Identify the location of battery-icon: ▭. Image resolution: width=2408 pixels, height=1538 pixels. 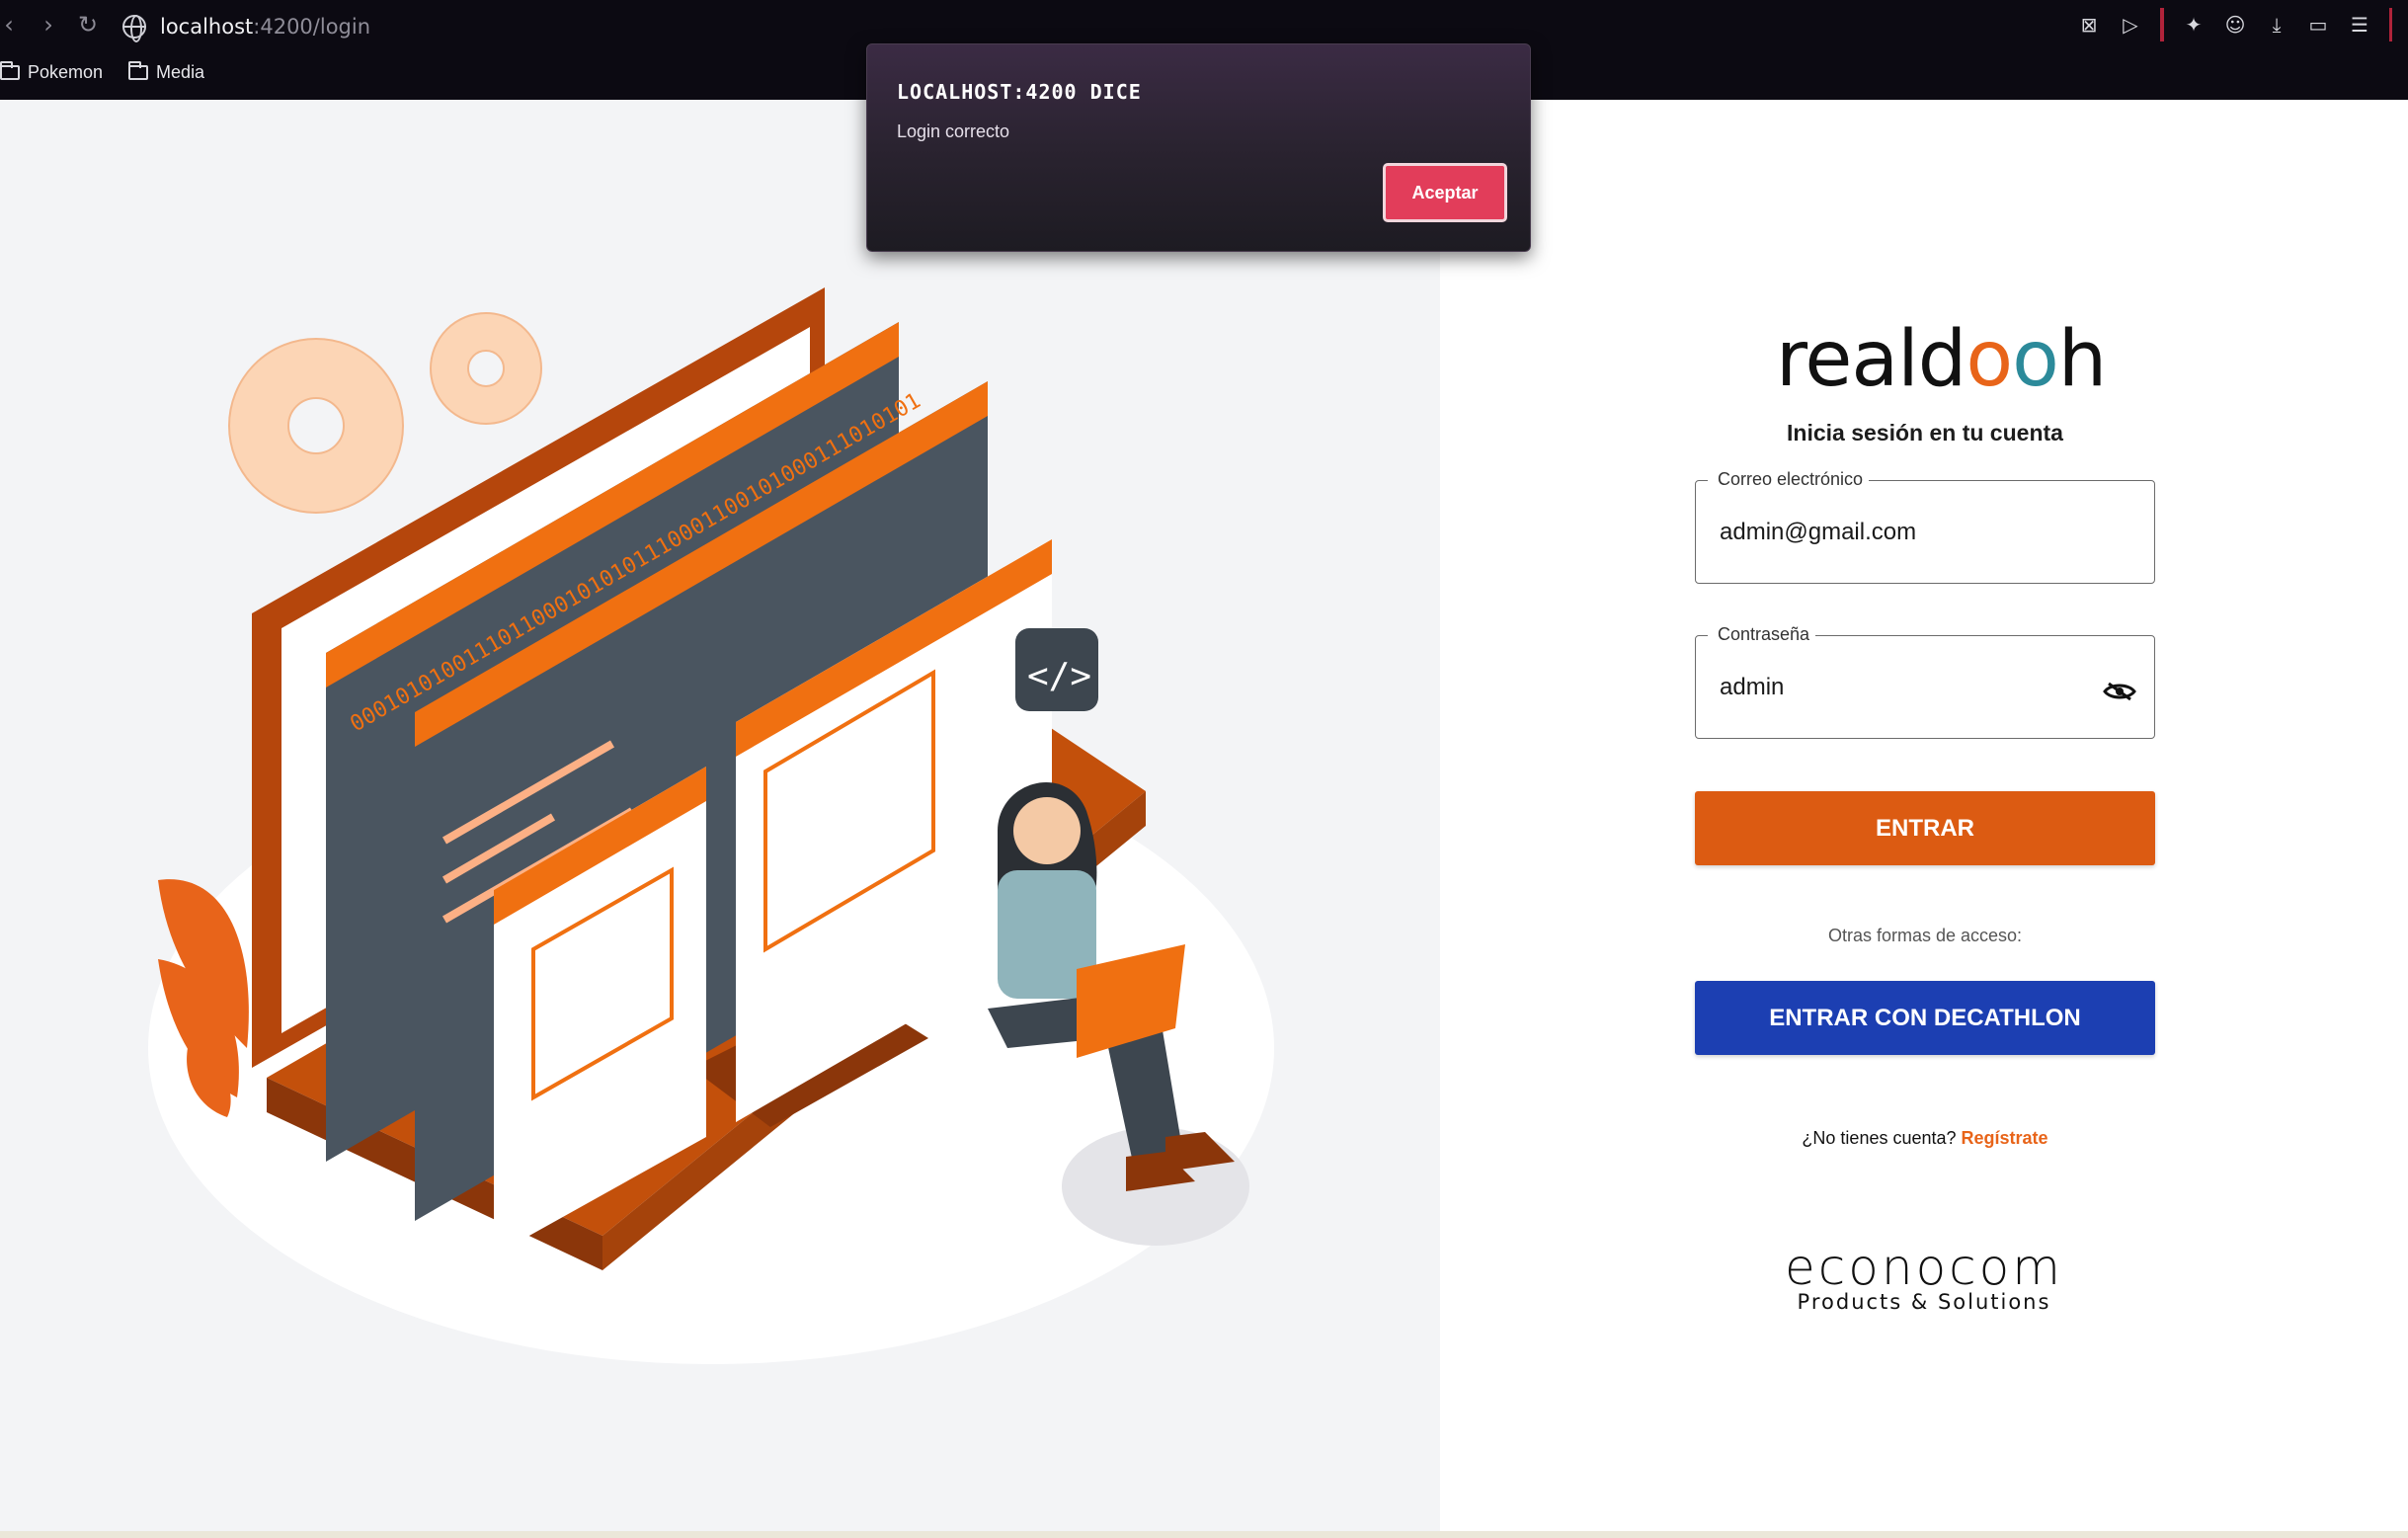
(2318, 25).